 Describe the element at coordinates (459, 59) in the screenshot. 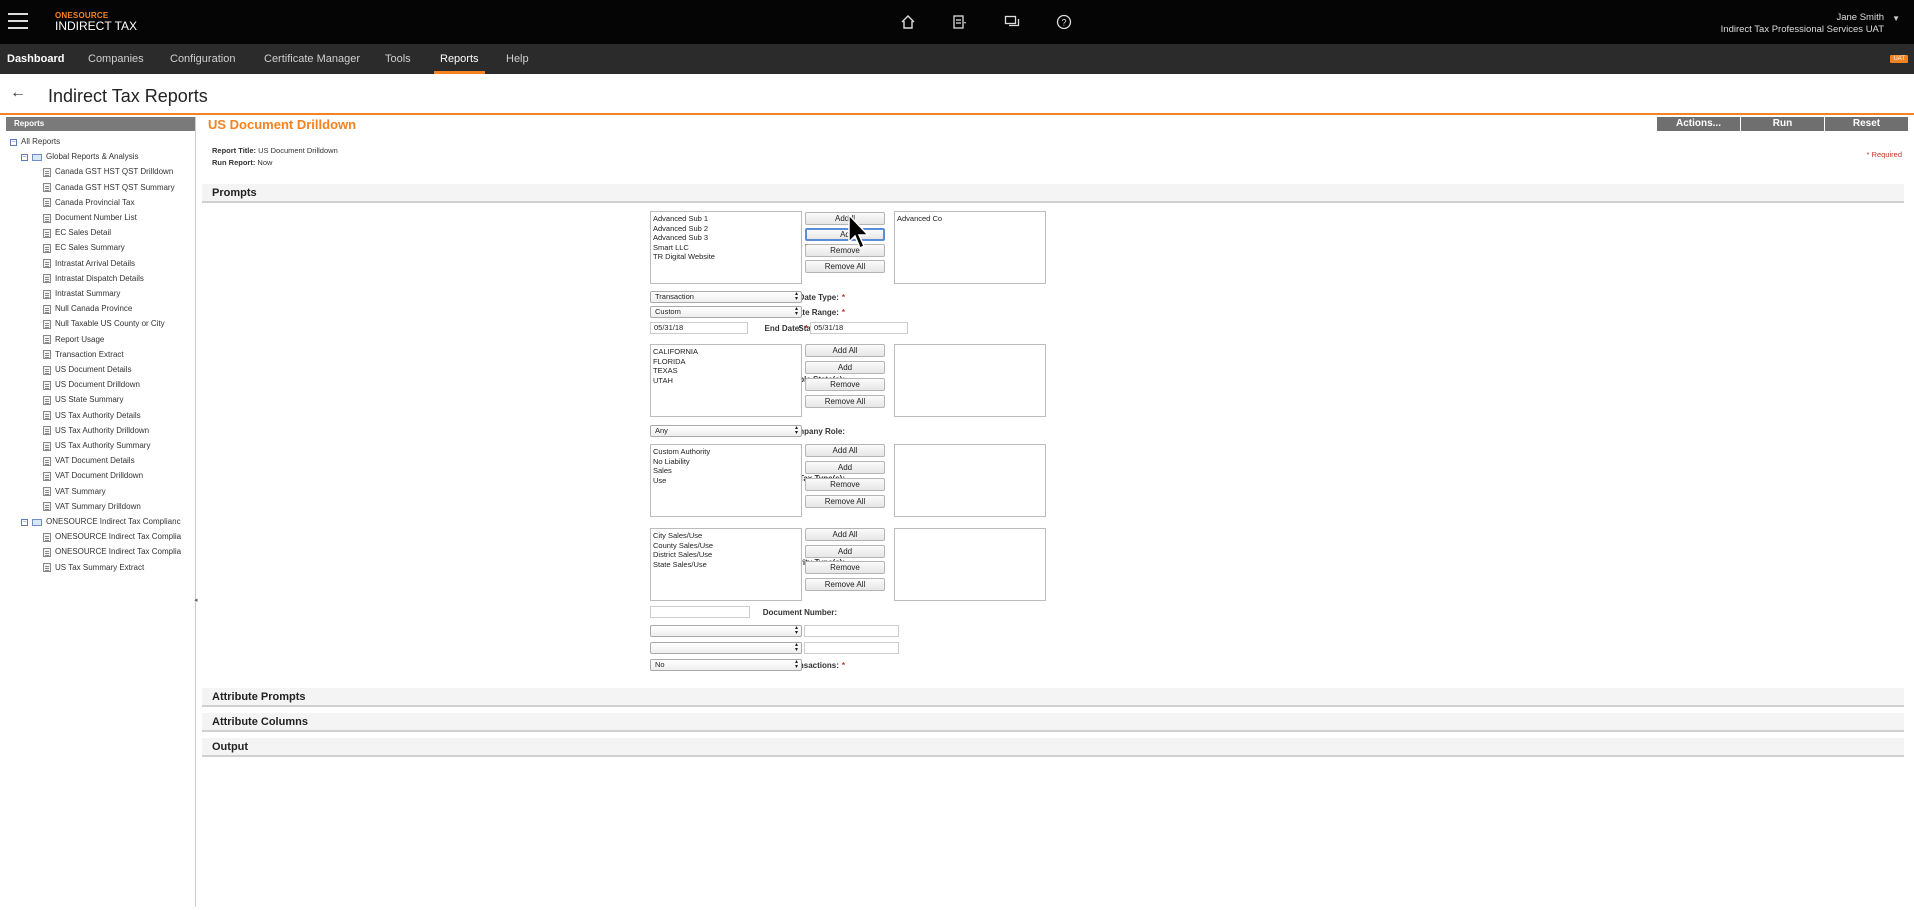

I see `nav-reports: Reports` at that location.